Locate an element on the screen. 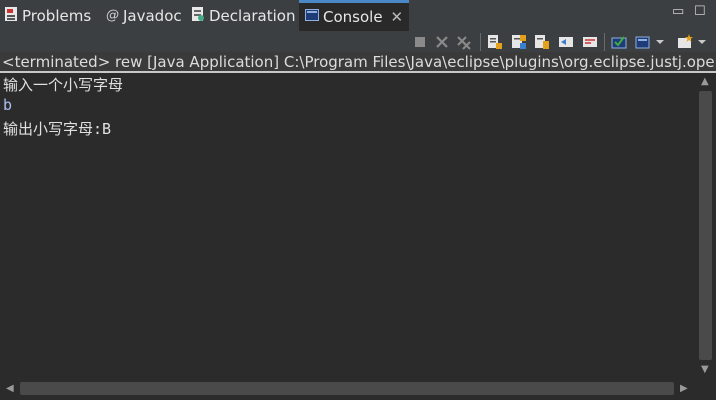  console-toolbar is located at coordinates (358, 41).